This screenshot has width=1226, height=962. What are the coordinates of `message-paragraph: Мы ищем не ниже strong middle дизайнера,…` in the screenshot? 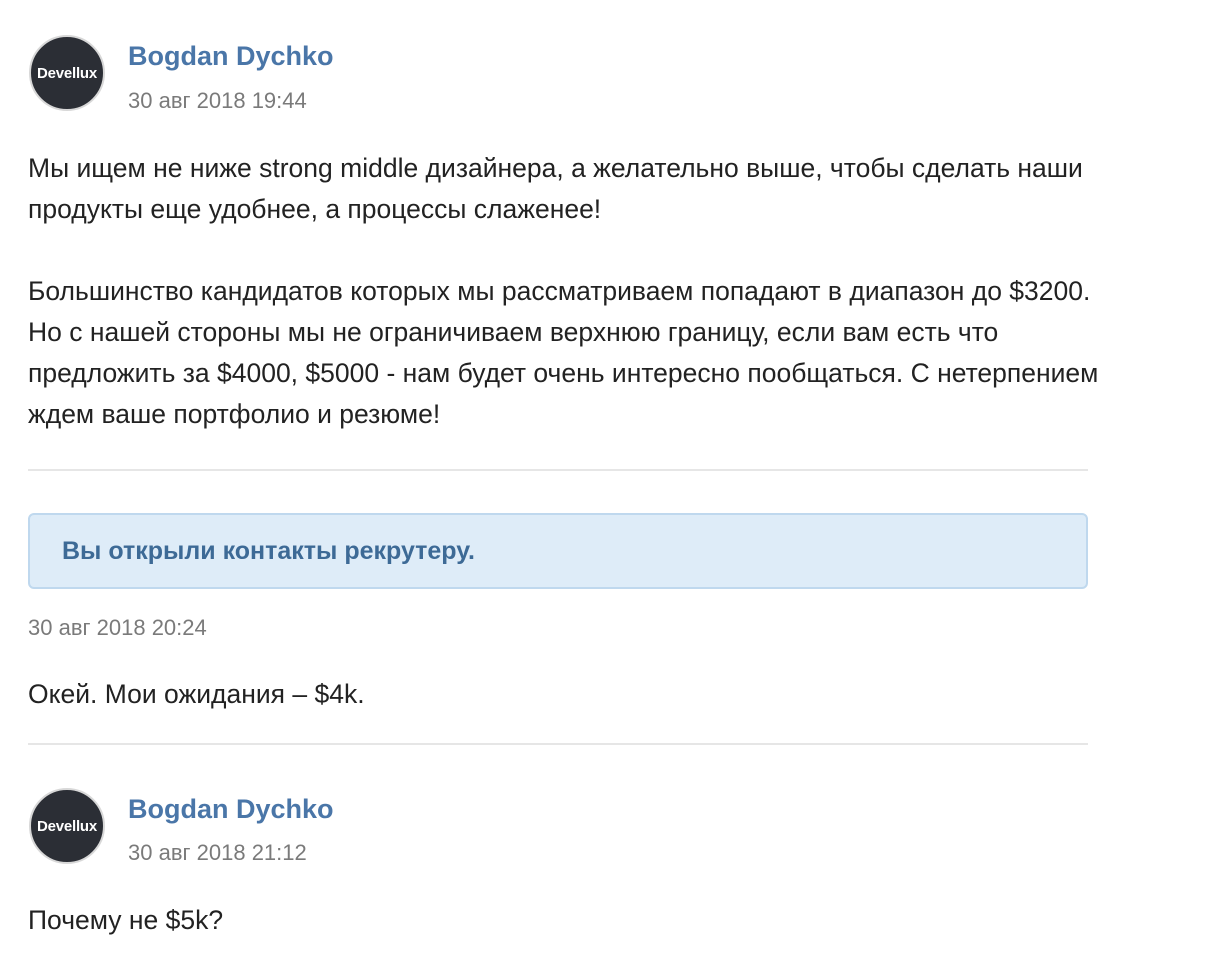 It's located at (555, 188).